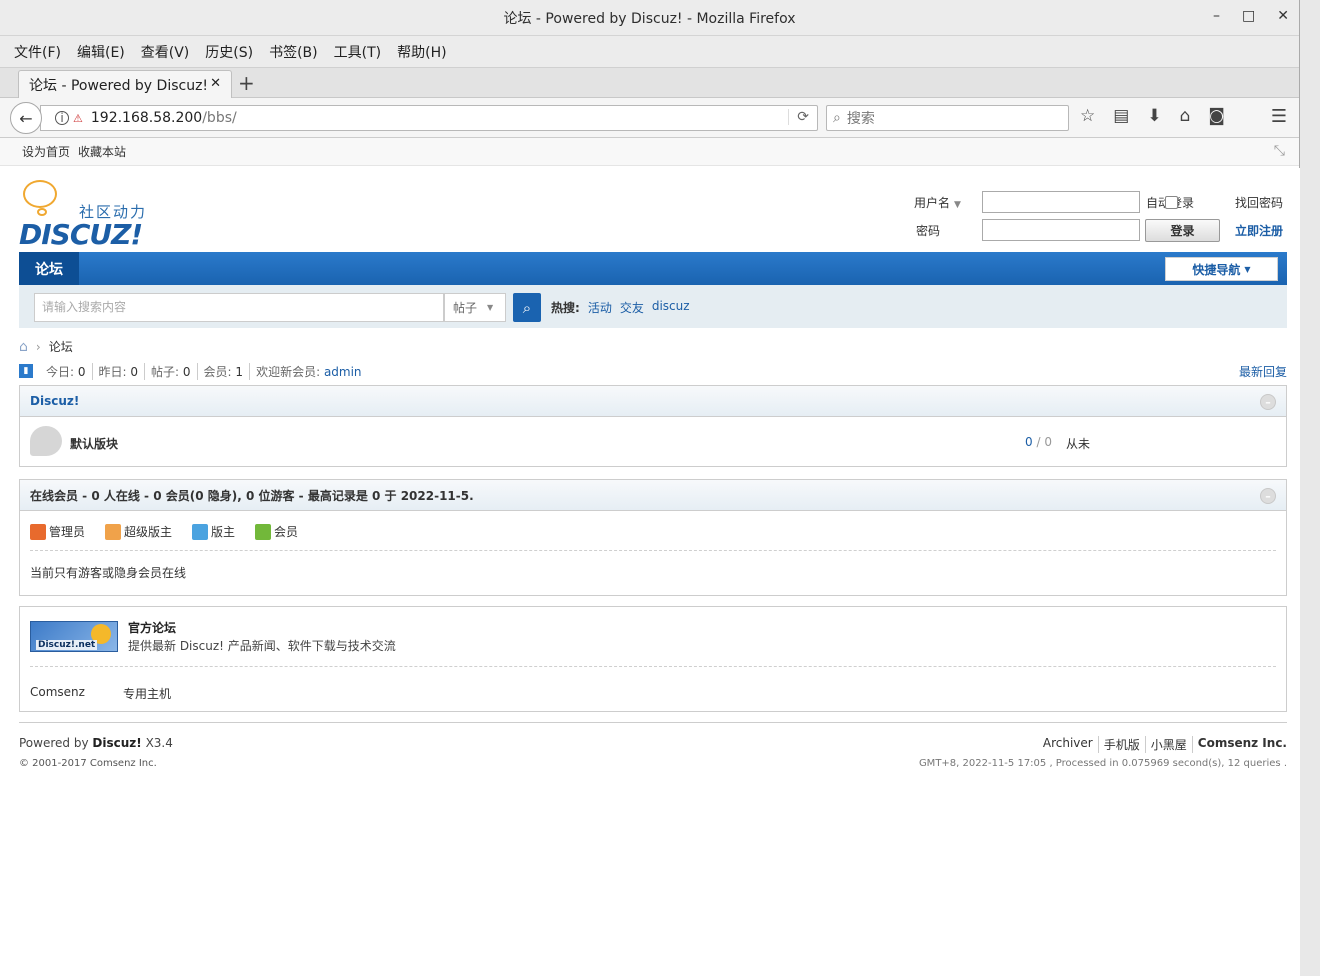 The image size is (1320, 976). I want to click on autologin-checkbox: 自动登录, so click(1170, 202).